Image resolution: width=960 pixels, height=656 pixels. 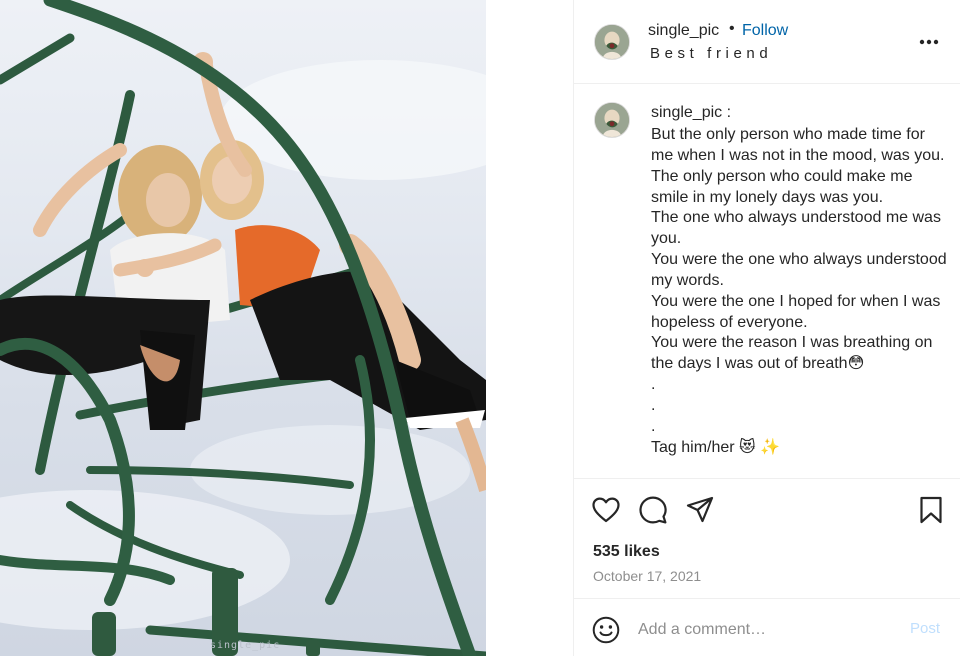 I want to click on caption-avatar, so click(x=612, y=120).